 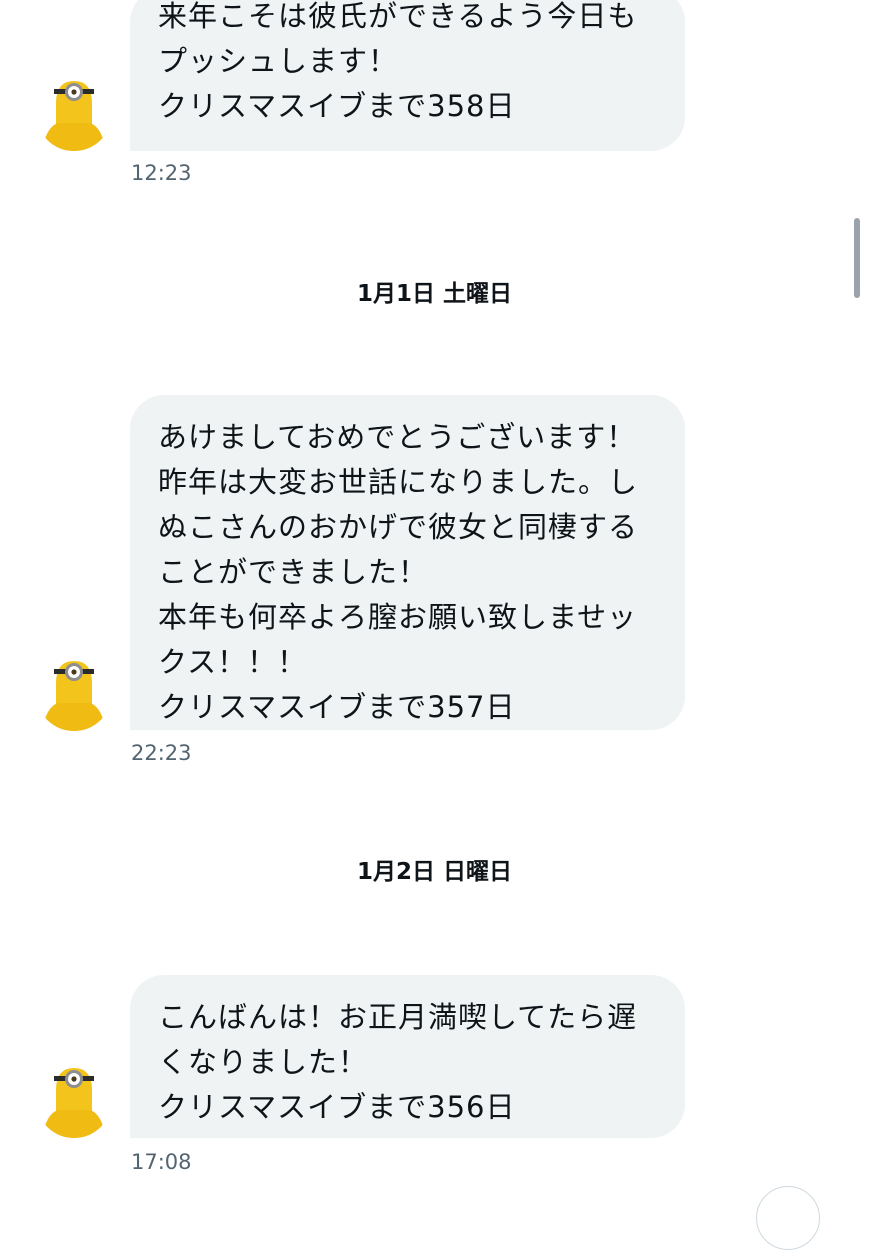 I want to click on message-text-line: こんばんは！お正月満喫してたら遅, so click(x=398, y=1017).